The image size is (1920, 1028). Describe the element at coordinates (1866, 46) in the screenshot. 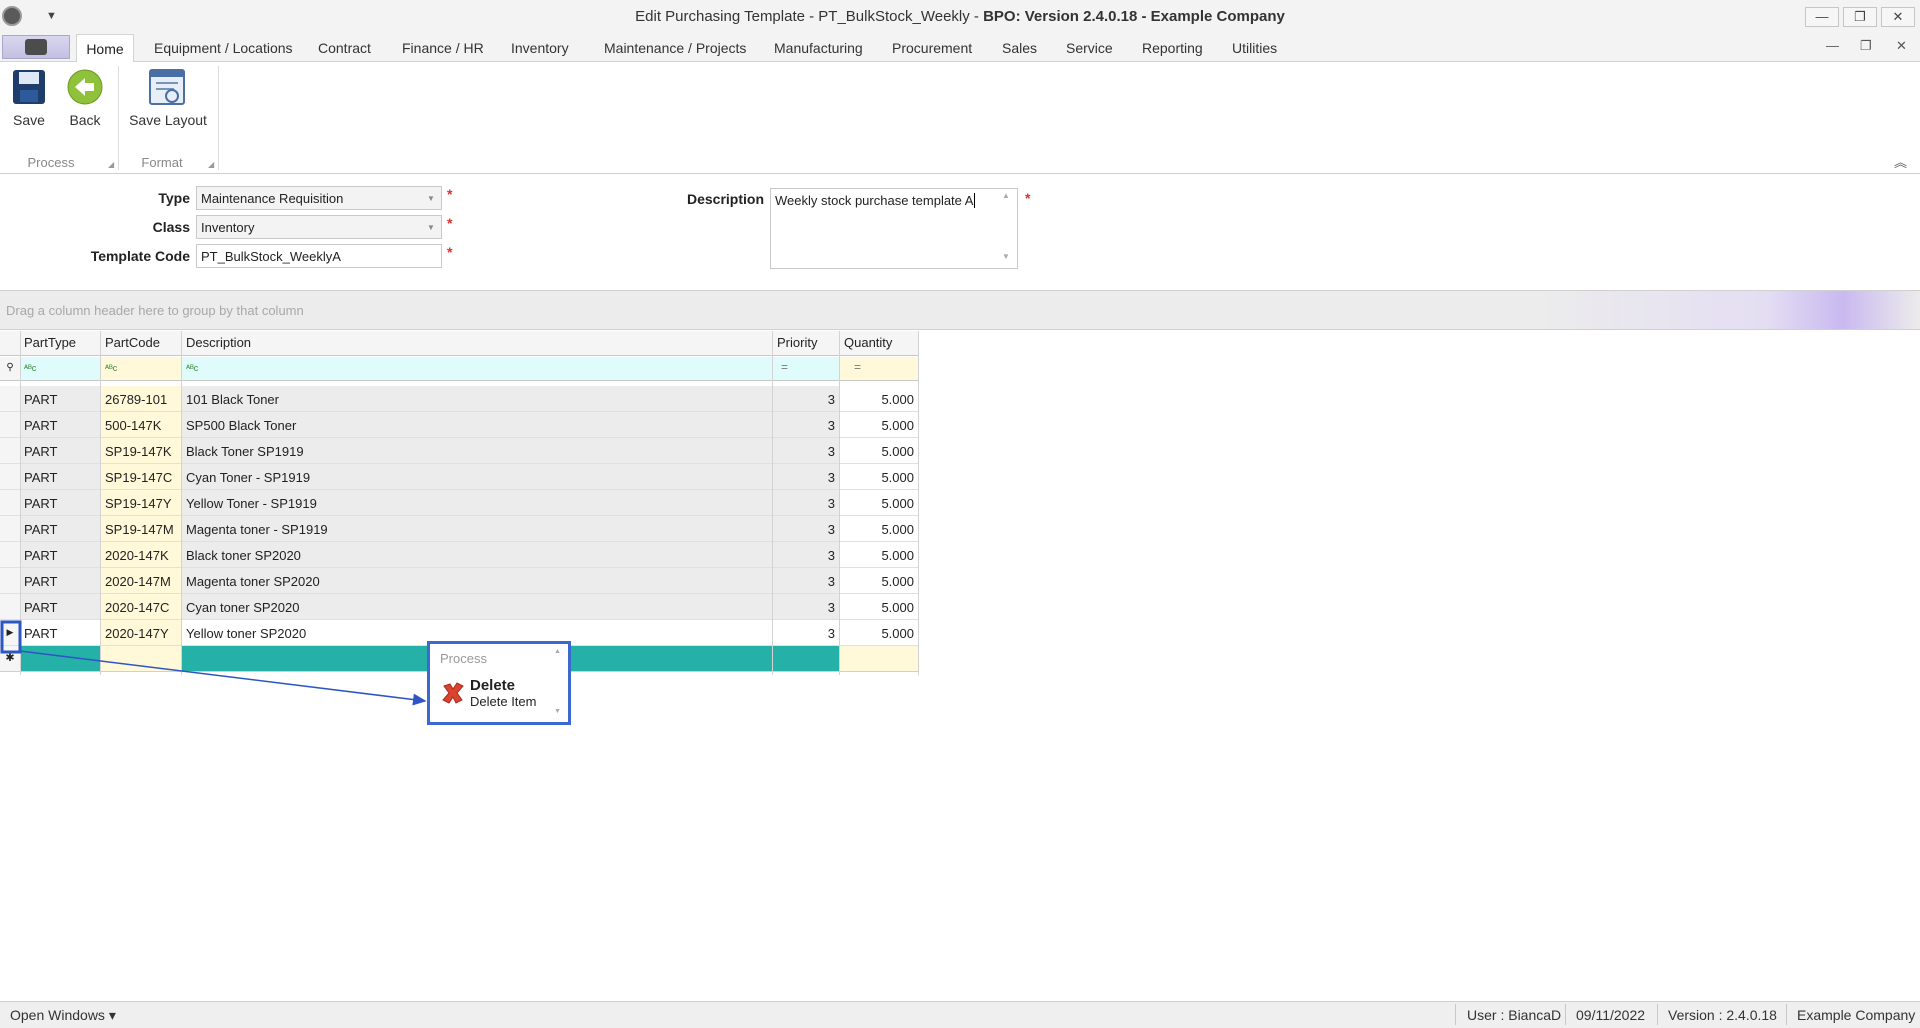

I see `mdi-restore-button: ❐` at that location.